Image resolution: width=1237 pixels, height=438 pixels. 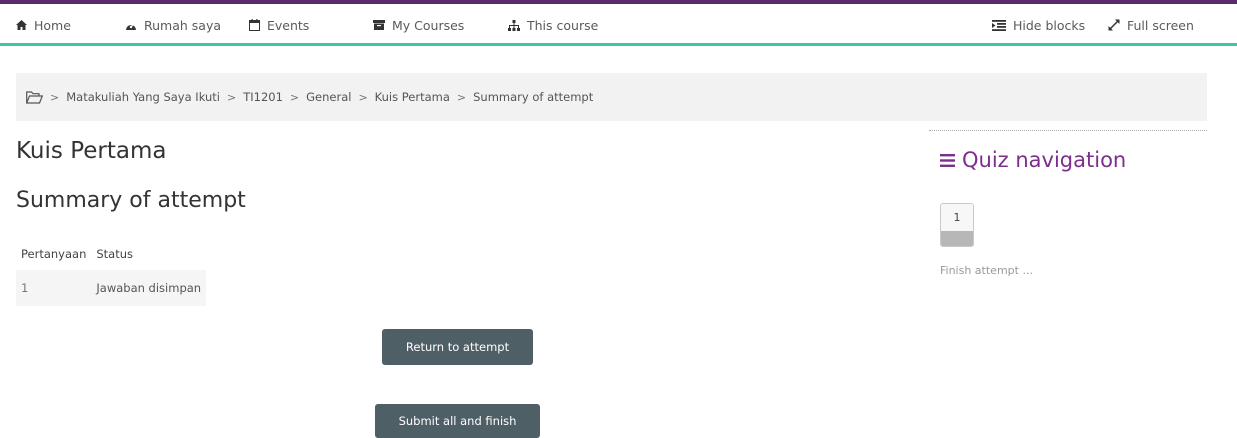 I want to click on nav-home-label: Home, so click(x=52, y=25).